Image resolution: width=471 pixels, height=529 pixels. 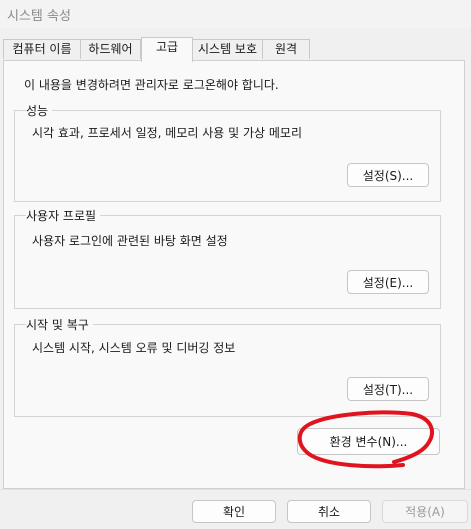 What do you see at coordinates (167, 133) in the screenshot?
I see `performance-description: 시각 효과, 프로세서 일정, 메모리 사용 및 가상 메모리` at bounding box center [167, 133].